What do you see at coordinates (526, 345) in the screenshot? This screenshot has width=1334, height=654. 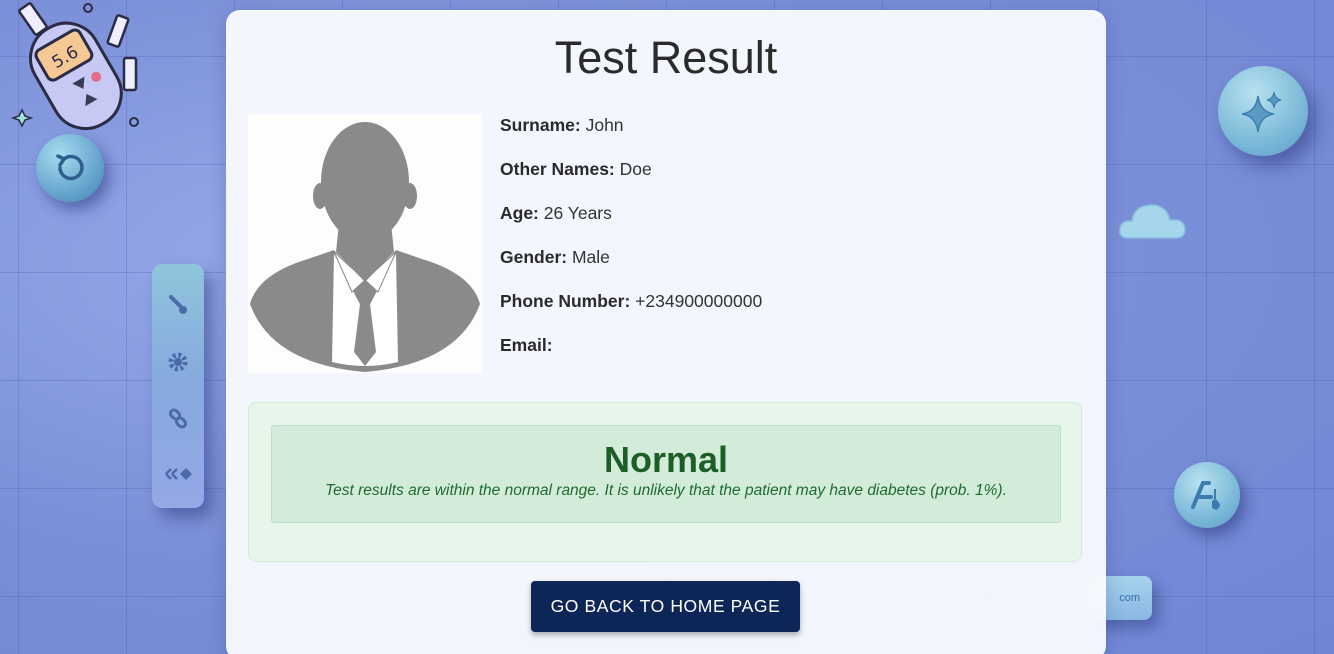 I see `field-label: Email:` at bounding box center [526, 345].